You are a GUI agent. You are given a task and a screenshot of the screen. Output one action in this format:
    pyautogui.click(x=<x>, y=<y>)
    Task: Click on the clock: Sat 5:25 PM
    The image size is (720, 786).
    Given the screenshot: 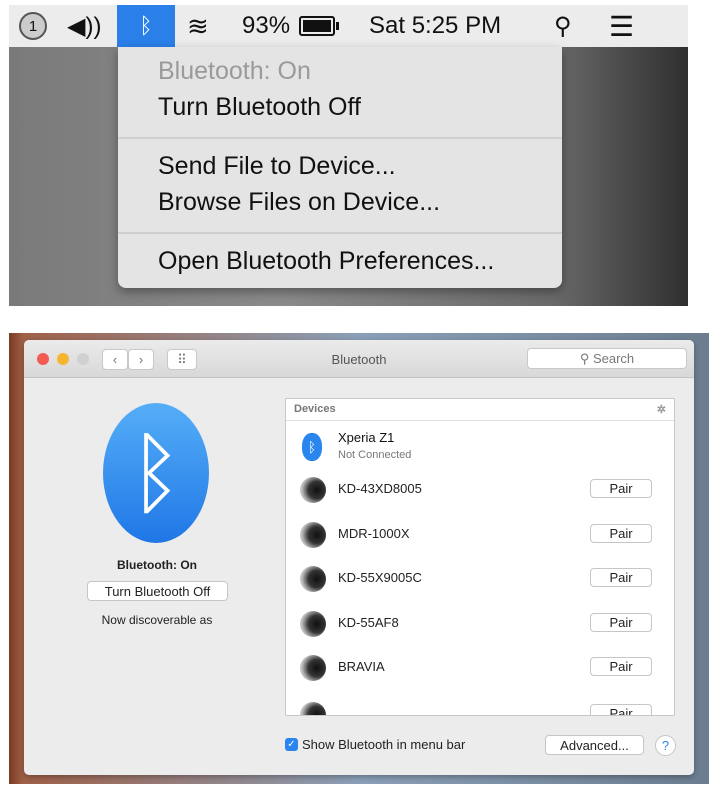 What is the action you would take?
    pyautogui.click(x=435, y=26)
    